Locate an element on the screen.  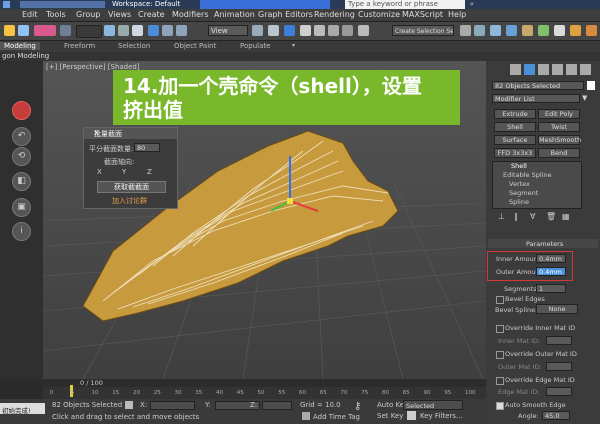
inner-amount-input: 0.4mm is located at coordinates (551, 258).